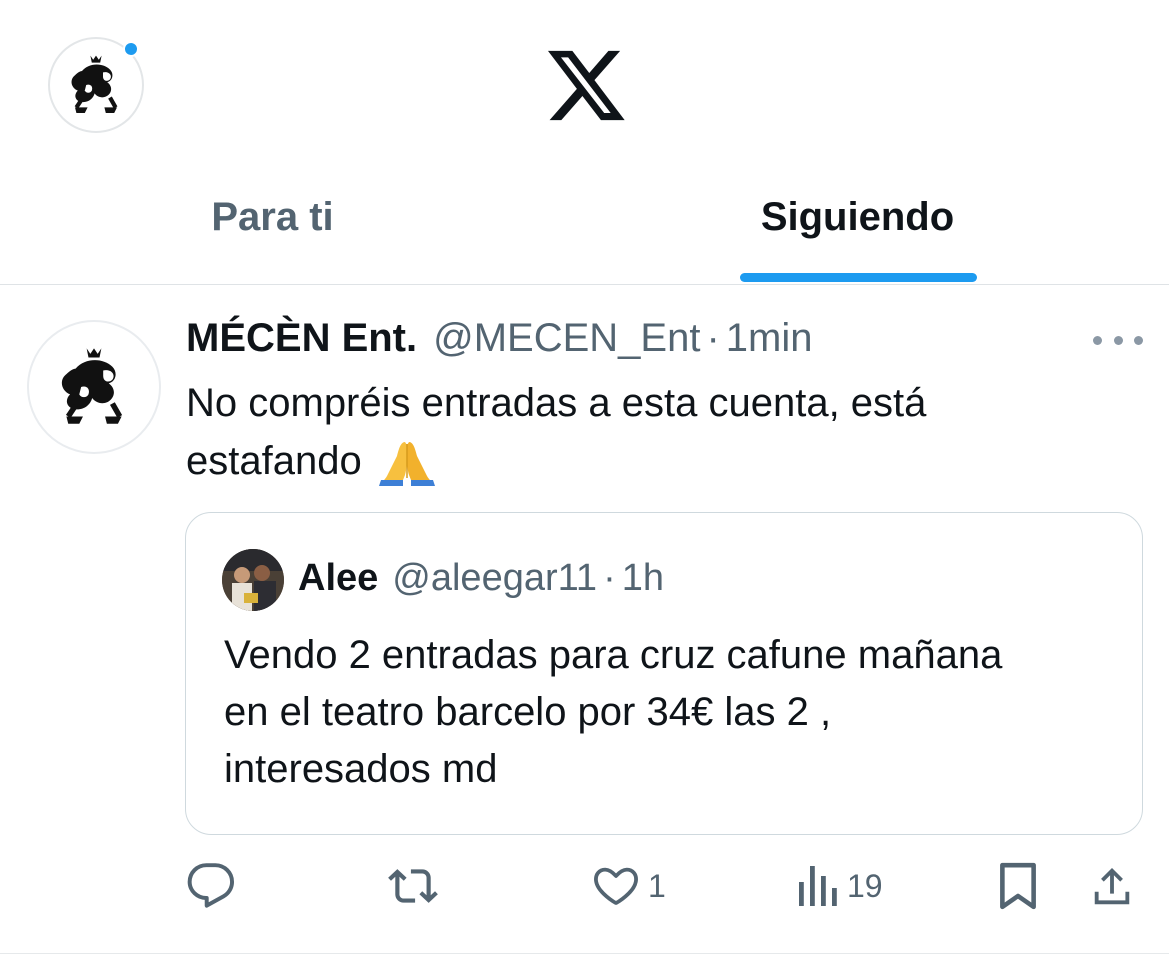 The width and height of the screenshot is (1169, 960). I want to click on quoted-author-name: Alee, so click(338, 578).